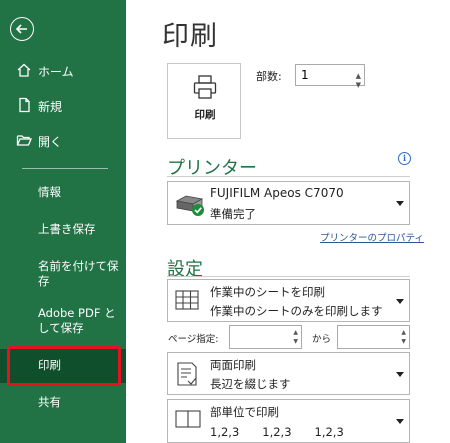 The width and height of the screenshot is (450, 443). What do you see at coordinates (65, 168) in the screenshot?
I see `sidebar-divider` at bounding box center [65, 168].